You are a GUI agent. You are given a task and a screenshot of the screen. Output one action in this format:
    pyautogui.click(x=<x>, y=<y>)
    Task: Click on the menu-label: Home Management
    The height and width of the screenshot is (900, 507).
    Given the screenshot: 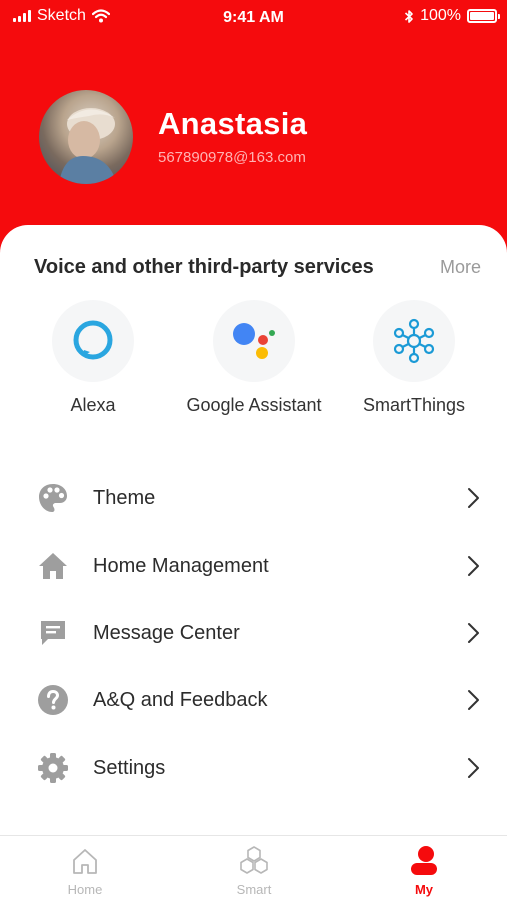 What is the action you would take?
    pyautogui.click(x=181, y=565)
    